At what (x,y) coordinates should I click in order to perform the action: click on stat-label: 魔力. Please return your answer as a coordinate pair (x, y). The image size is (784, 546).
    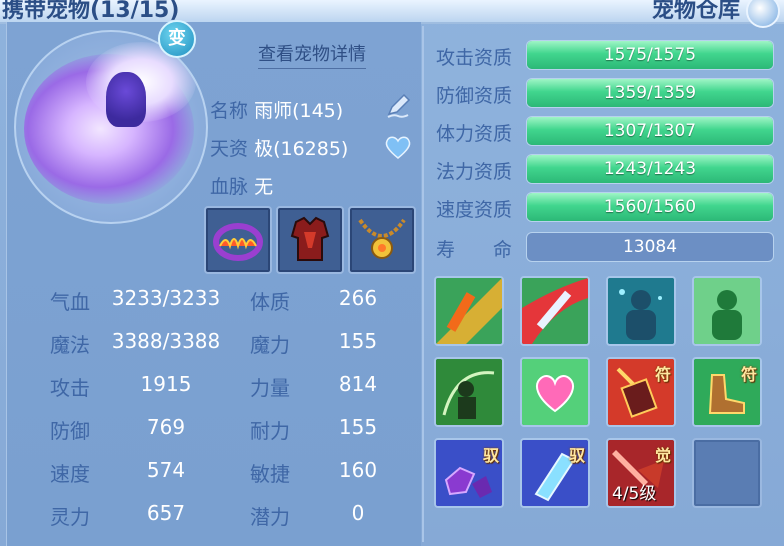
    Looking at the image, I should click on (270, 345).